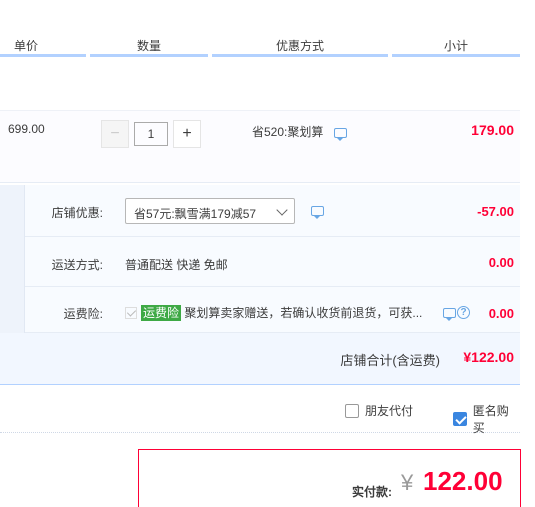 This screenshot has width=535, height=507. What do you see at coordinates (352, 410) in the screenshot?
I see `friend-pay-box` at bounding box center [352, 410].